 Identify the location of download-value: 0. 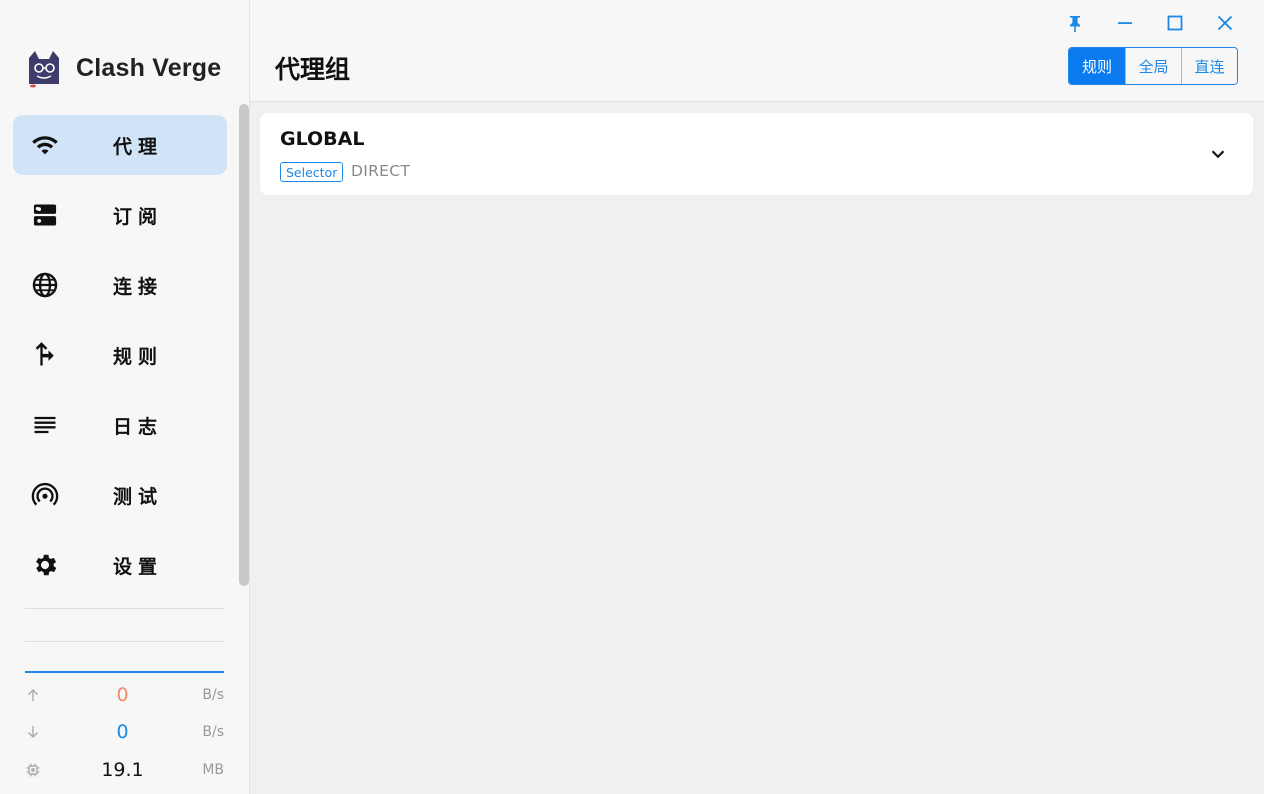
(122, 732).